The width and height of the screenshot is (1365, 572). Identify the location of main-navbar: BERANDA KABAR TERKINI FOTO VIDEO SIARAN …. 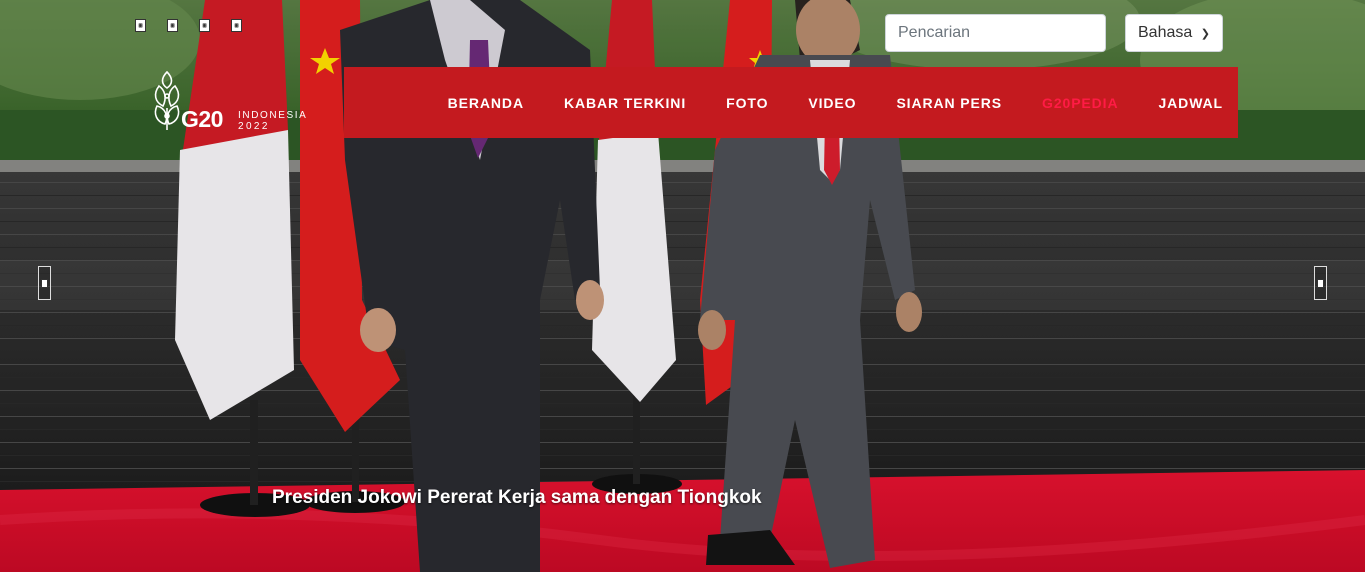
(791, 102).